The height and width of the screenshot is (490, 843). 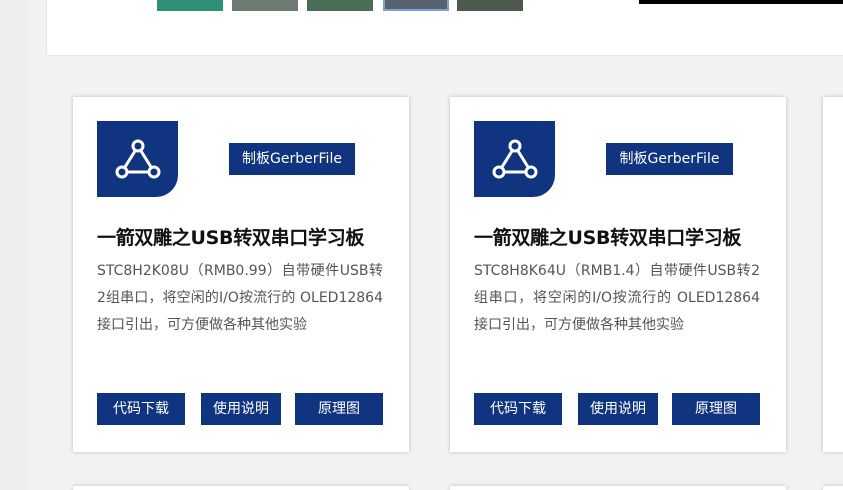 What do you see at coordinates (416, 5) in the screenshot?
I see `gallery-thumbnail-selected` at bounding box center [416, 5].